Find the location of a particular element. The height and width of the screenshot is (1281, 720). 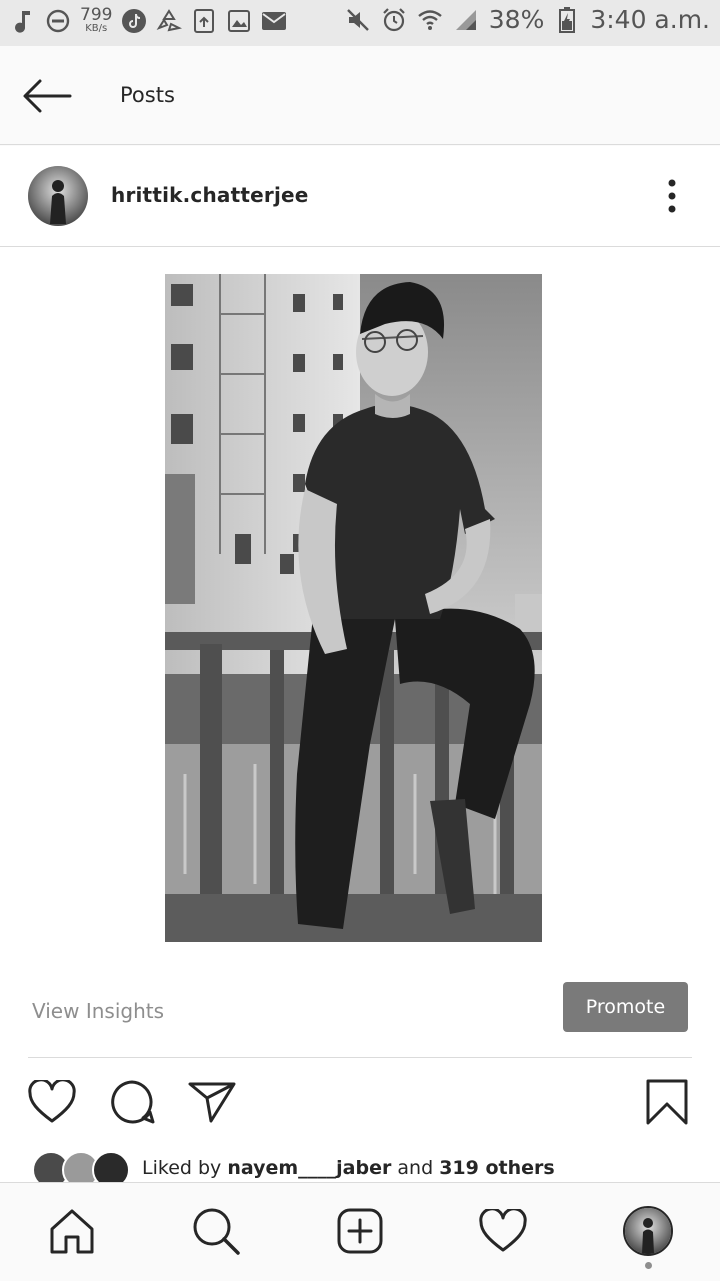

likes-user: nayem____jaber is located at coordinates (309, 1168).